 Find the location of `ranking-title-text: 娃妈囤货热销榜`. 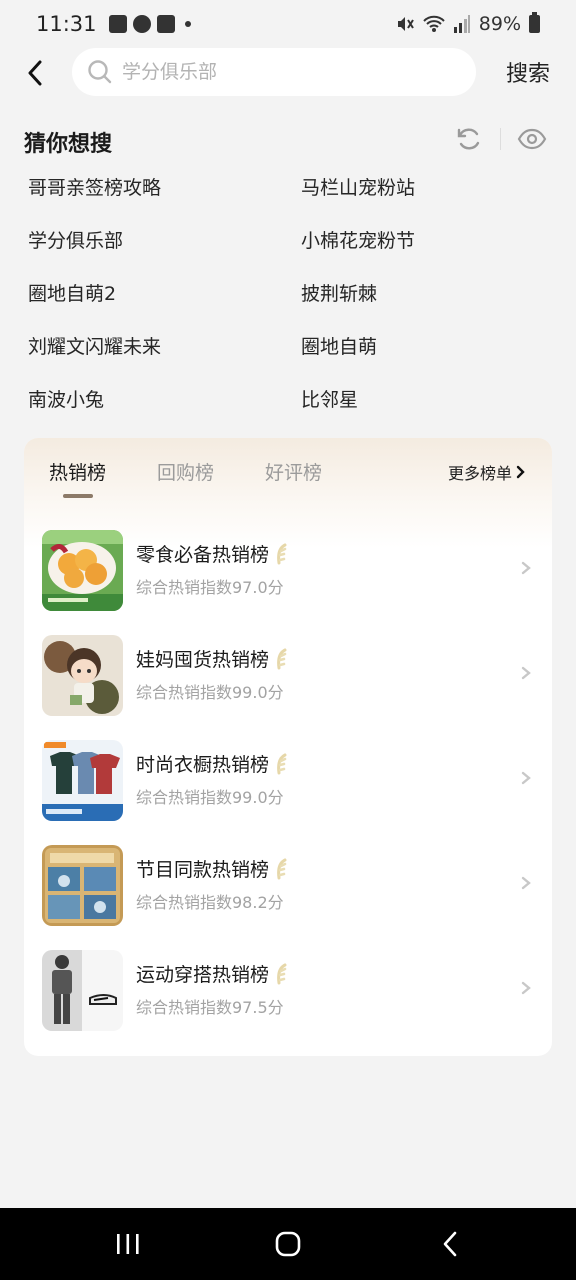

ranking-title-text: 娃妈囤货热销榜 is located at coordinates (203, 660).